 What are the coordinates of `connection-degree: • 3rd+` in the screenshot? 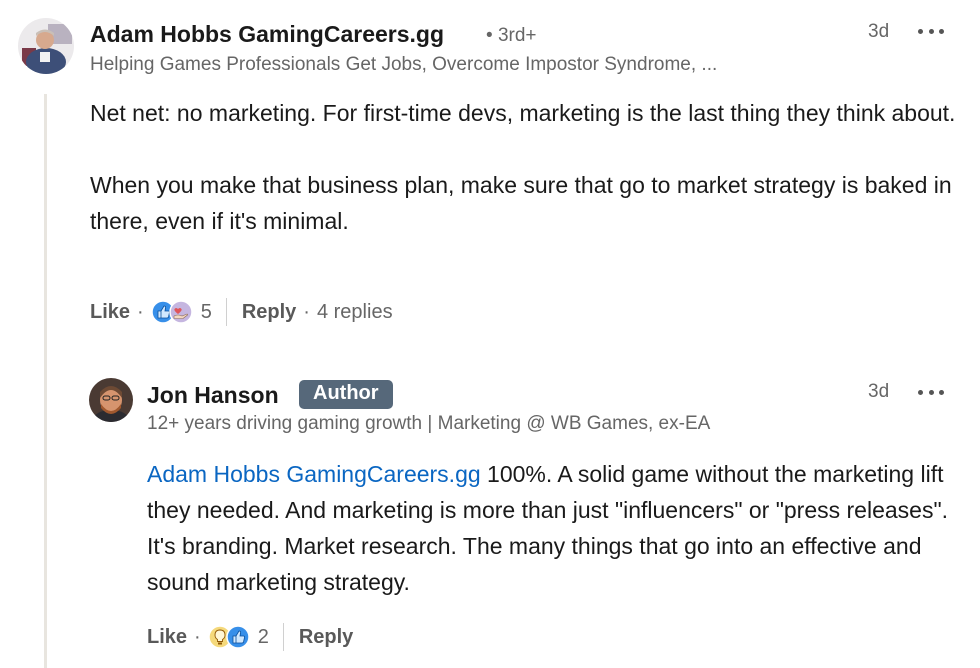 It's located at (511, 36).